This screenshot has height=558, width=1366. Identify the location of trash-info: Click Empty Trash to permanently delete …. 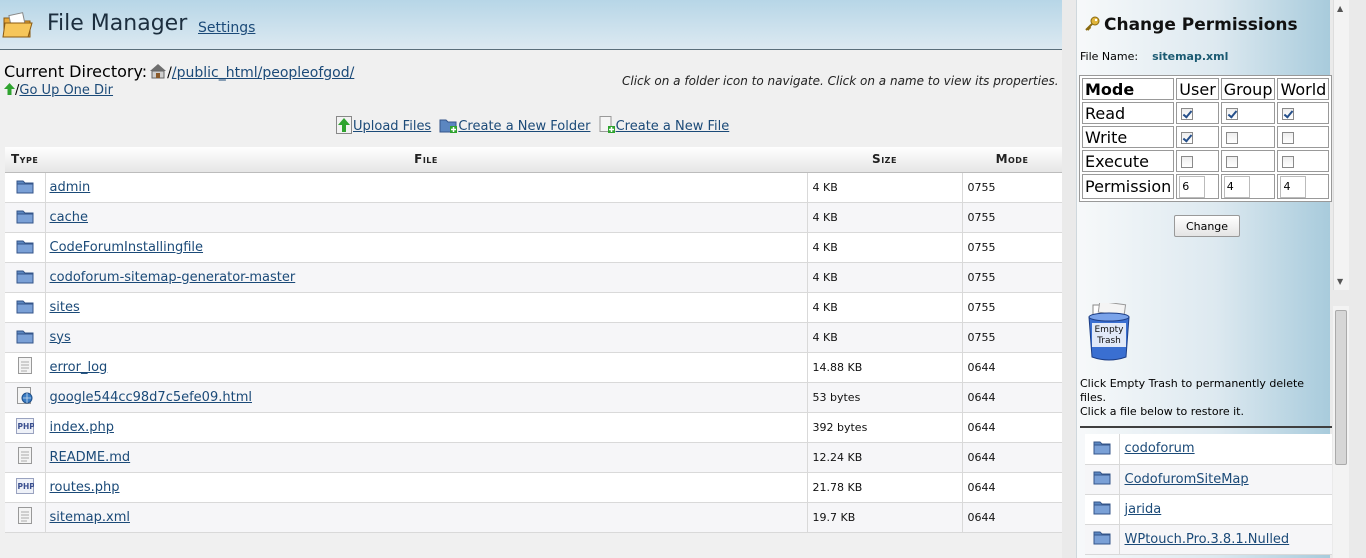
(1205, 398).